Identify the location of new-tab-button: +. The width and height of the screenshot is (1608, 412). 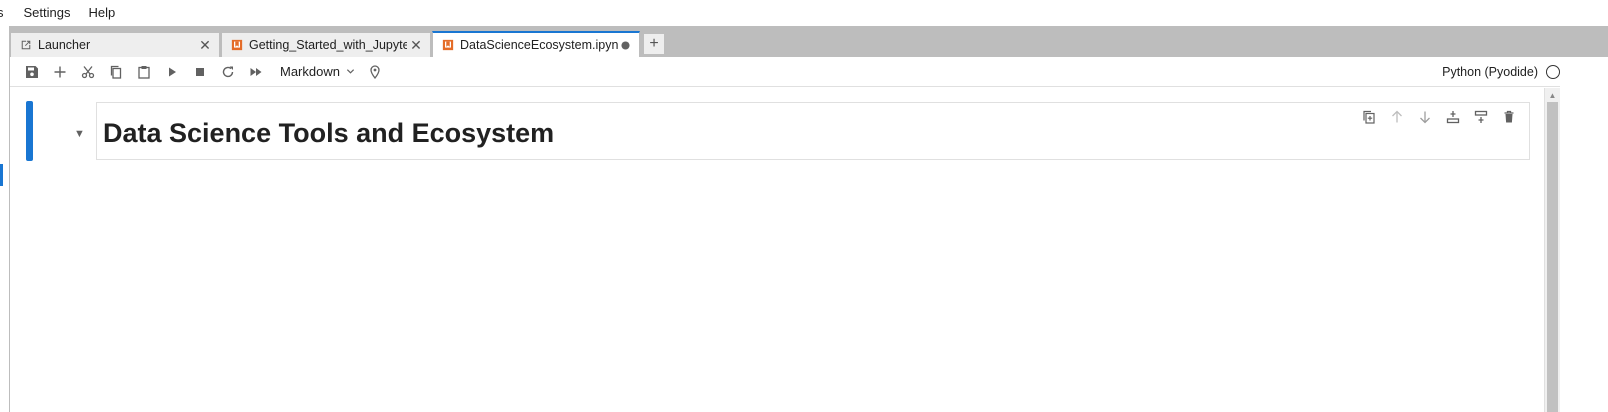
(654, 44).